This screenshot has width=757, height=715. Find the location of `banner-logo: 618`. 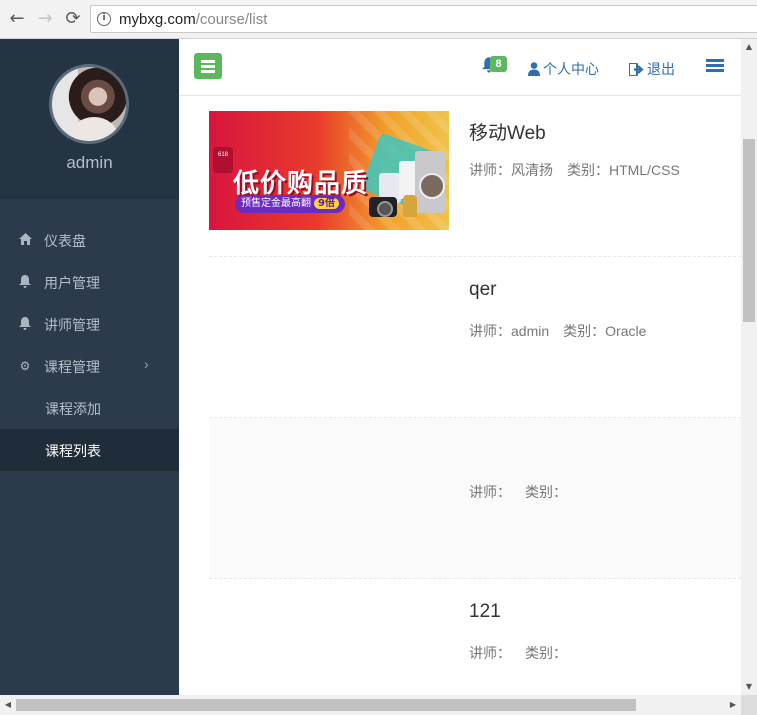

banner-logo: 618 is located at coordinates (223, 160).